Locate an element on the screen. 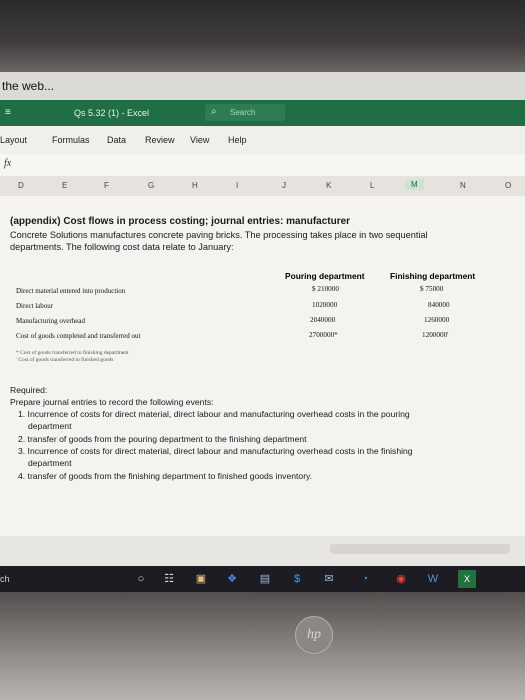  excel-titlebar: ≡ Qs 5.32 (1) - Excel ⌕ Search is located at coordinates (262, 113).